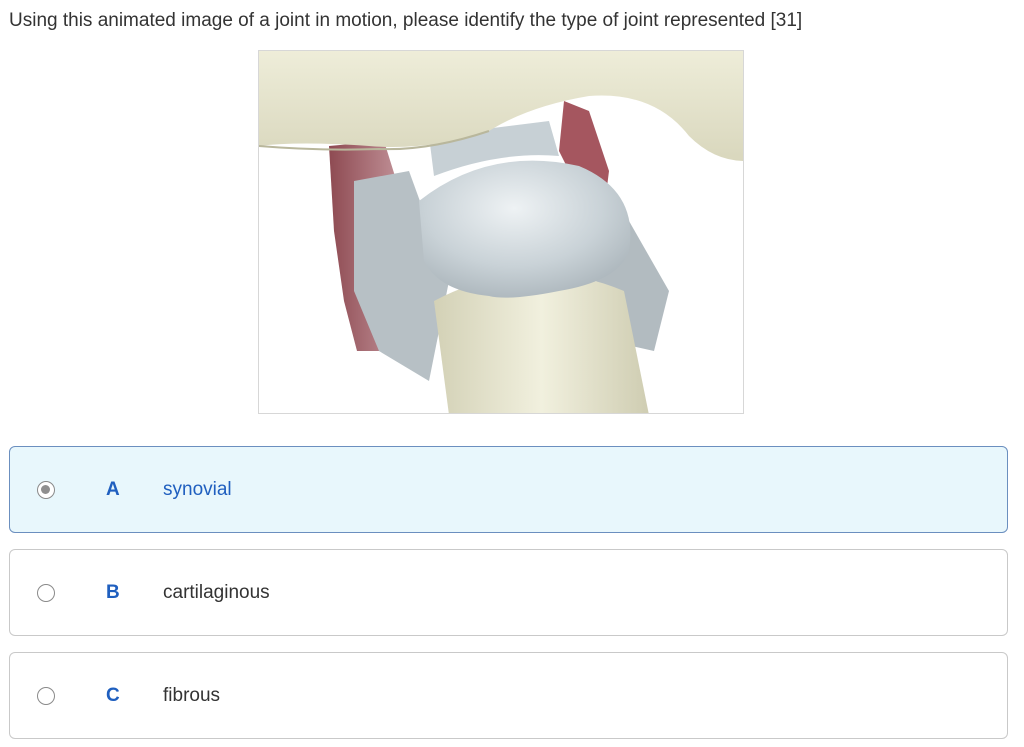  I want to click on option-c: C fibrous, so click(508, 695).